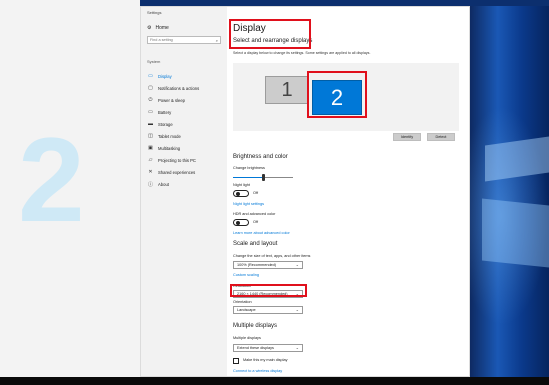  What do you see at coordinates (246, 275) in the screenshot?
I see `custom-scaling-link: Custom scaling` at bounding box center [246, 275].